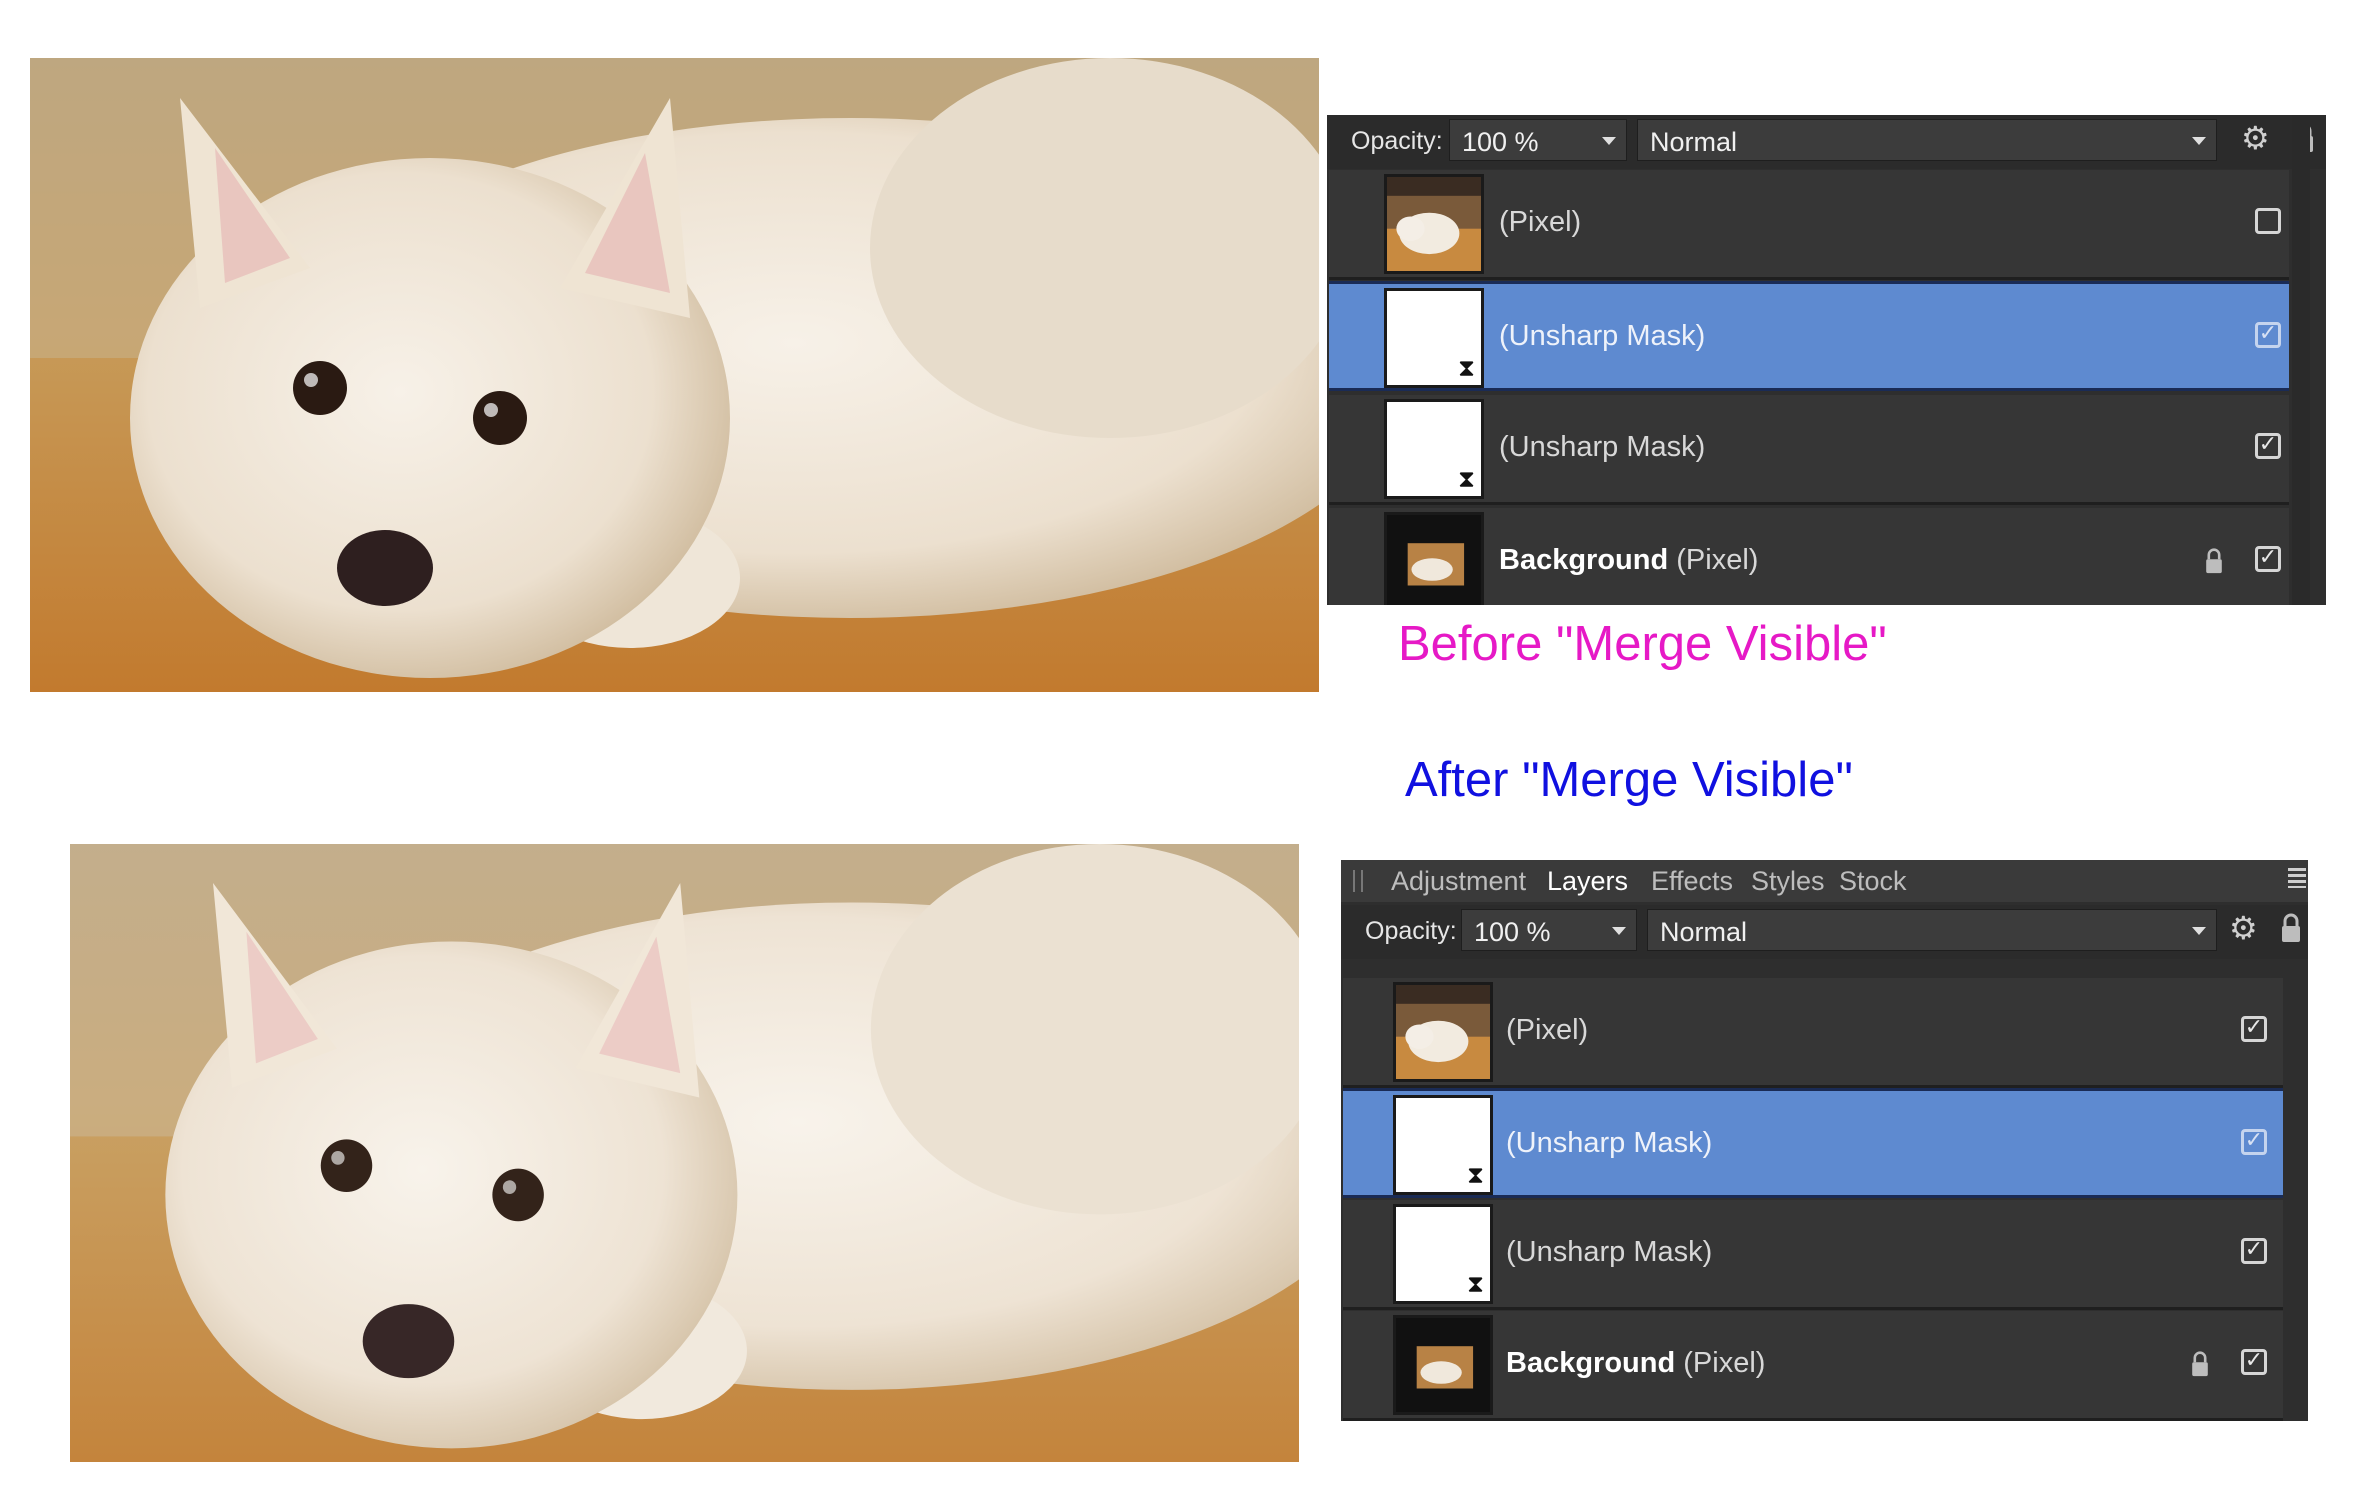 The image size is (2356, 1512). What do you see at coordinates (1642, 644) in the screenshot?
I see `before-merge-caption: Before "Merge Visible"` at bounding box center [1642, 644].